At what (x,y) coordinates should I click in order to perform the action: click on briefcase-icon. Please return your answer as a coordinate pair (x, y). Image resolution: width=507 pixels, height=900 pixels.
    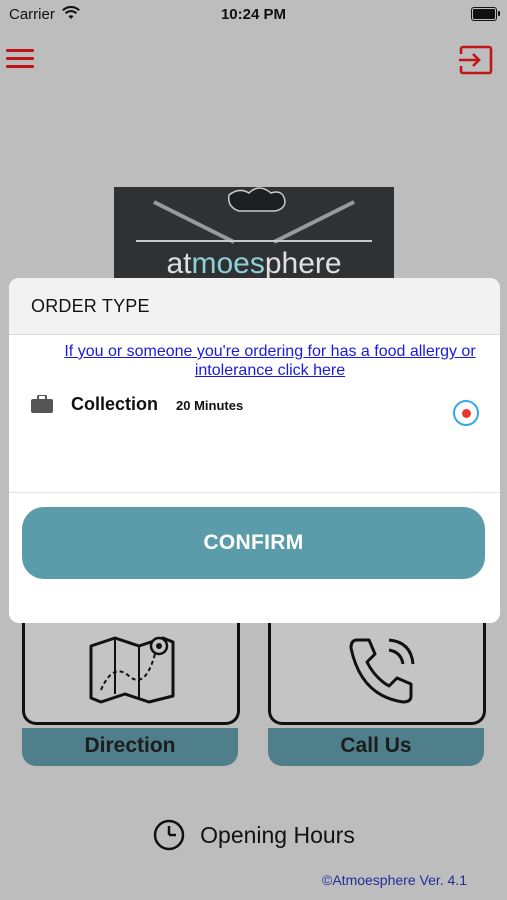
    Looking at the image, I should click on (42, 404).